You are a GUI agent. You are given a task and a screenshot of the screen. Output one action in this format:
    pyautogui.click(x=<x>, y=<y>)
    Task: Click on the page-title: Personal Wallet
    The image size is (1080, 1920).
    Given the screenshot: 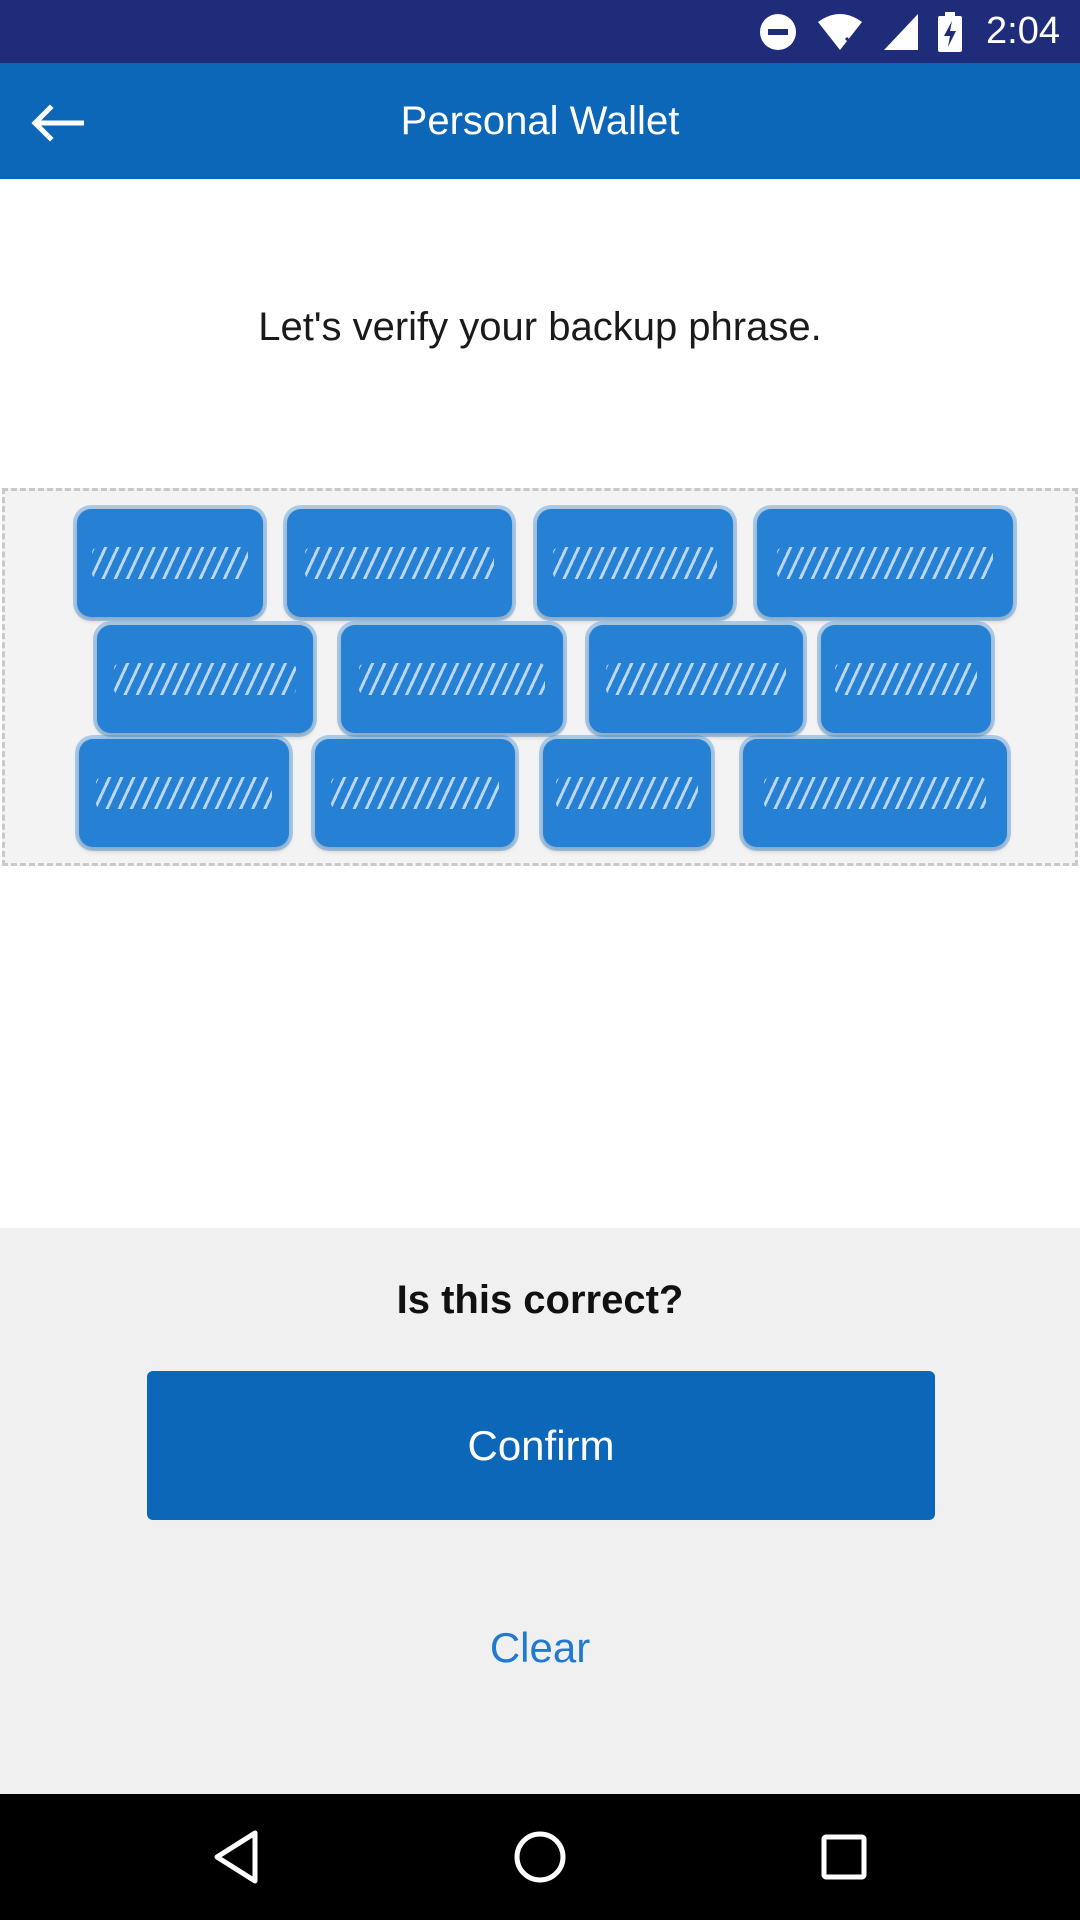 What is the action you would take?
    pyautogui.click(x=540, y=121)
    